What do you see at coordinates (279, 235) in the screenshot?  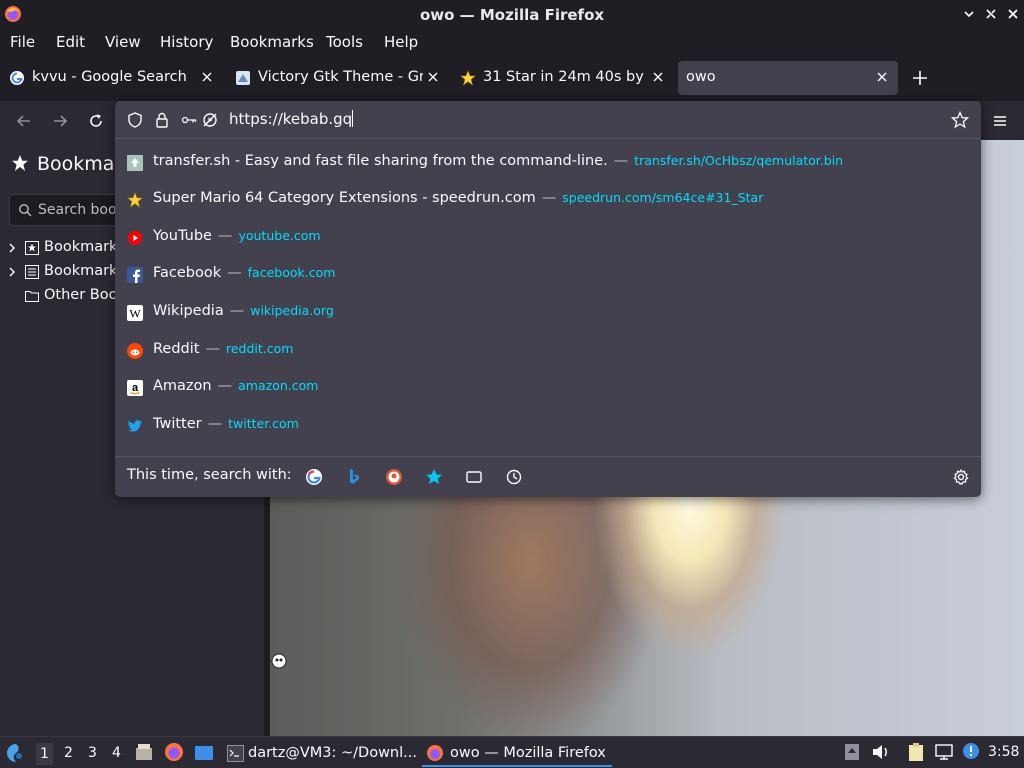 I see `result-url: youtube.com` at bounding box center [279, 235].